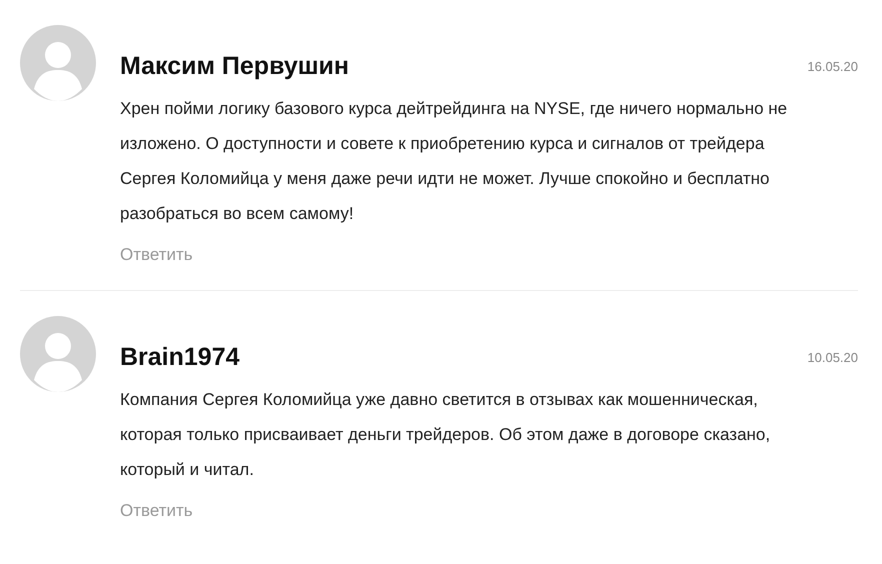 The image size is (882, 564). I want to click on author-name: Максим Первушин, so click(235, 66).